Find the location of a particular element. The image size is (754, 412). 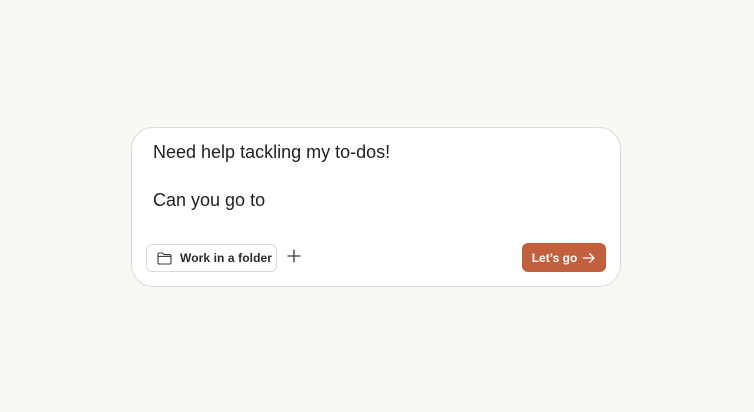

work-in-folder-button: Work in a folder is located at coordinates (211, 258).